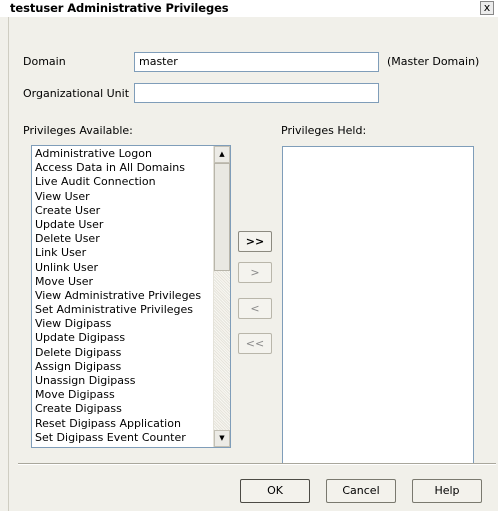 The height and width of the screenshot is (511, 498). Describe the element at coordinates (76, 93) in the screenshot. I see `ou-label: Organizational Unit` at that location.